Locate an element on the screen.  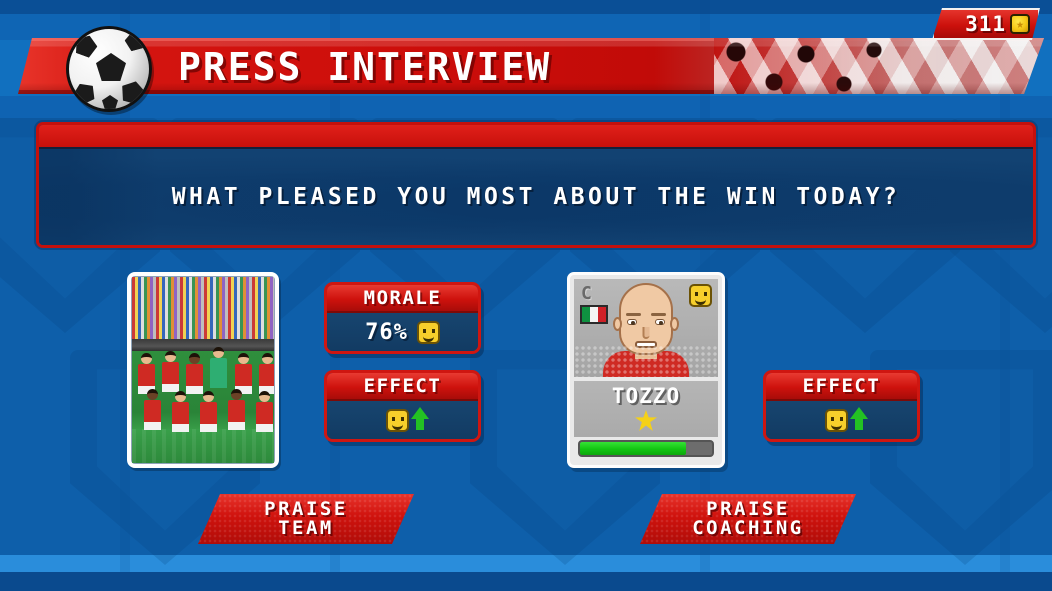
soccer-ball-icon is located at coordinates (109, 69).